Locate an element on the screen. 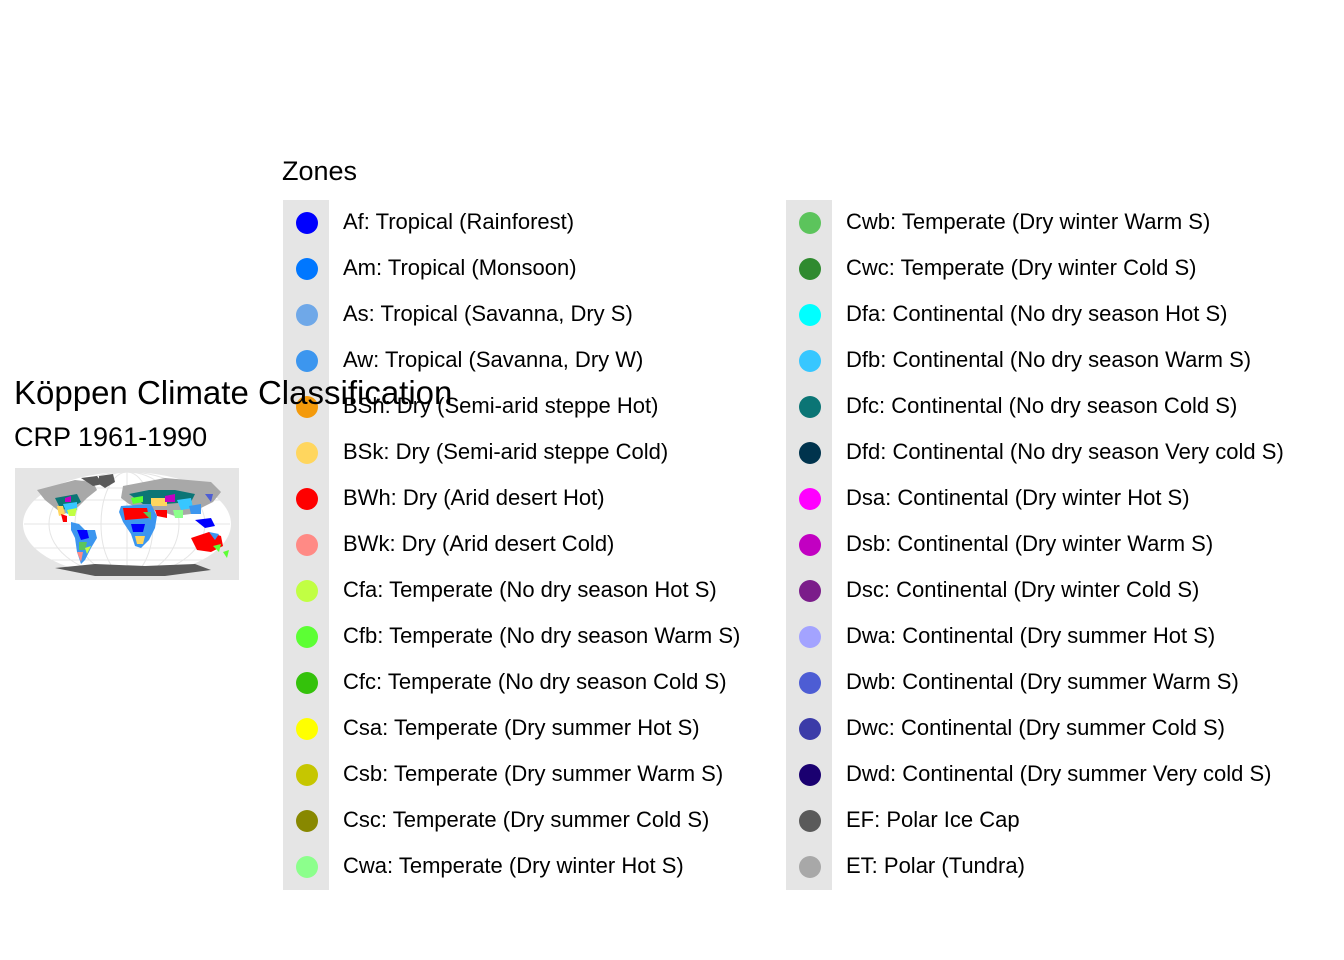 Image resolution: width=1344 pixels, height=960 pixels. legend-label: Dsa: Continental (Dry winter Hot S) is located at coordinates (1018, 497).